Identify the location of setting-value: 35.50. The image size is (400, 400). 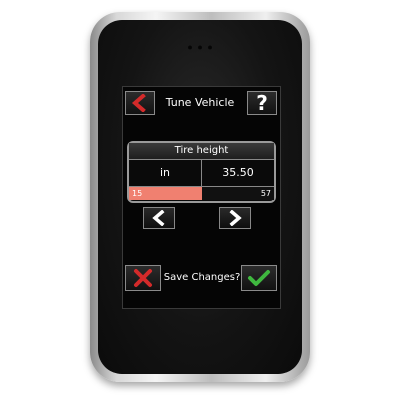
(238, 173).